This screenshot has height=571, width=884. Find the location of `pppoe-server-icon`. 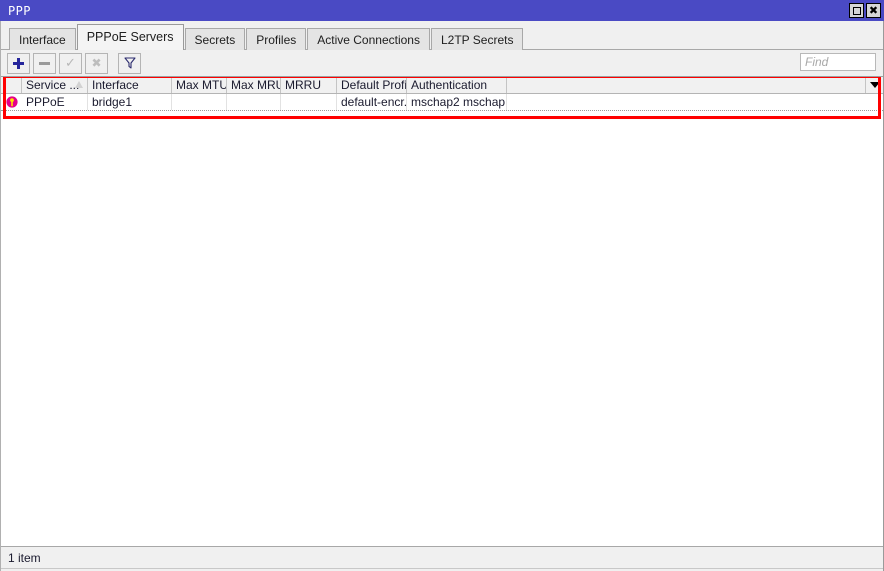

pppoe-server-icon is located at coordinates (11, 102).